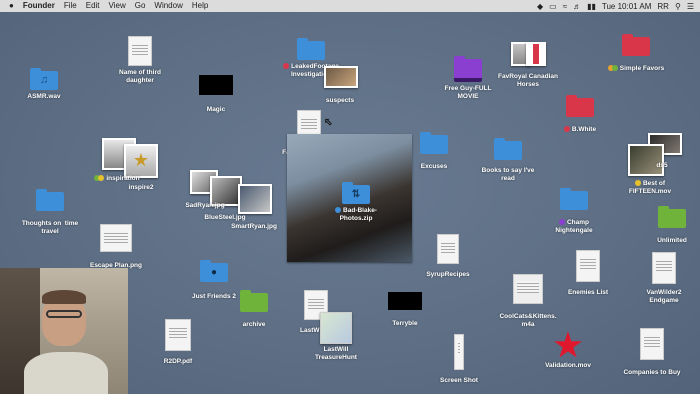 This screenshot has height=394, width=700. Describe the element at coordinates (568, 345) in the screenshot. I see `star-icon: ★` at that location.